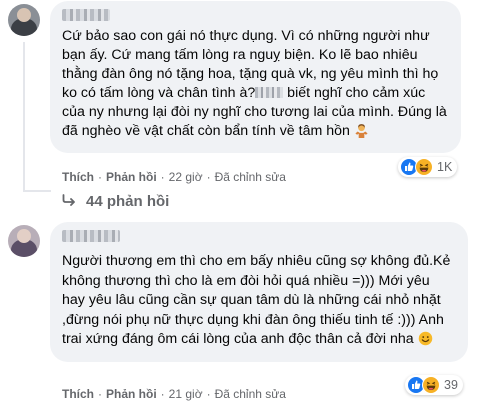  What do you see at coordinates (451, 385) in the screenshot?
I see `reaction-count: 39` at bounding box center [451, 385].